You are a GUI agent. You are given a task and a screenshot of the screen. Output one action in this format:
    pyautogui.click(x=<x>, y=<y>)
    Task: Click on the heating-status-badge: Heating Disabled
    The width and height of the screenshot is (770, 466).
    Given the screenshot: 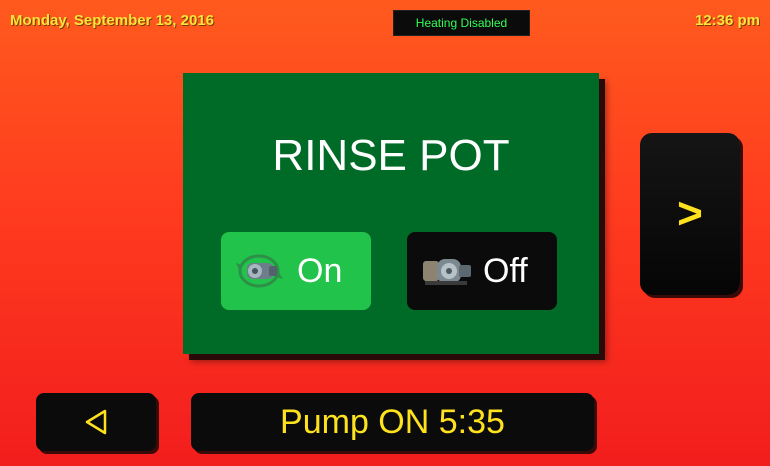 What is the action you would take?
    pyautogui.click(x=461, y=23)
    